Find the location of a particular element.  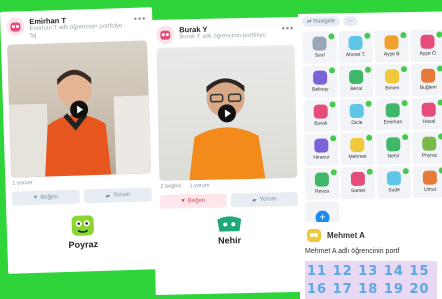

student-tile-label: Birsen is located at coordinates (392, 88).